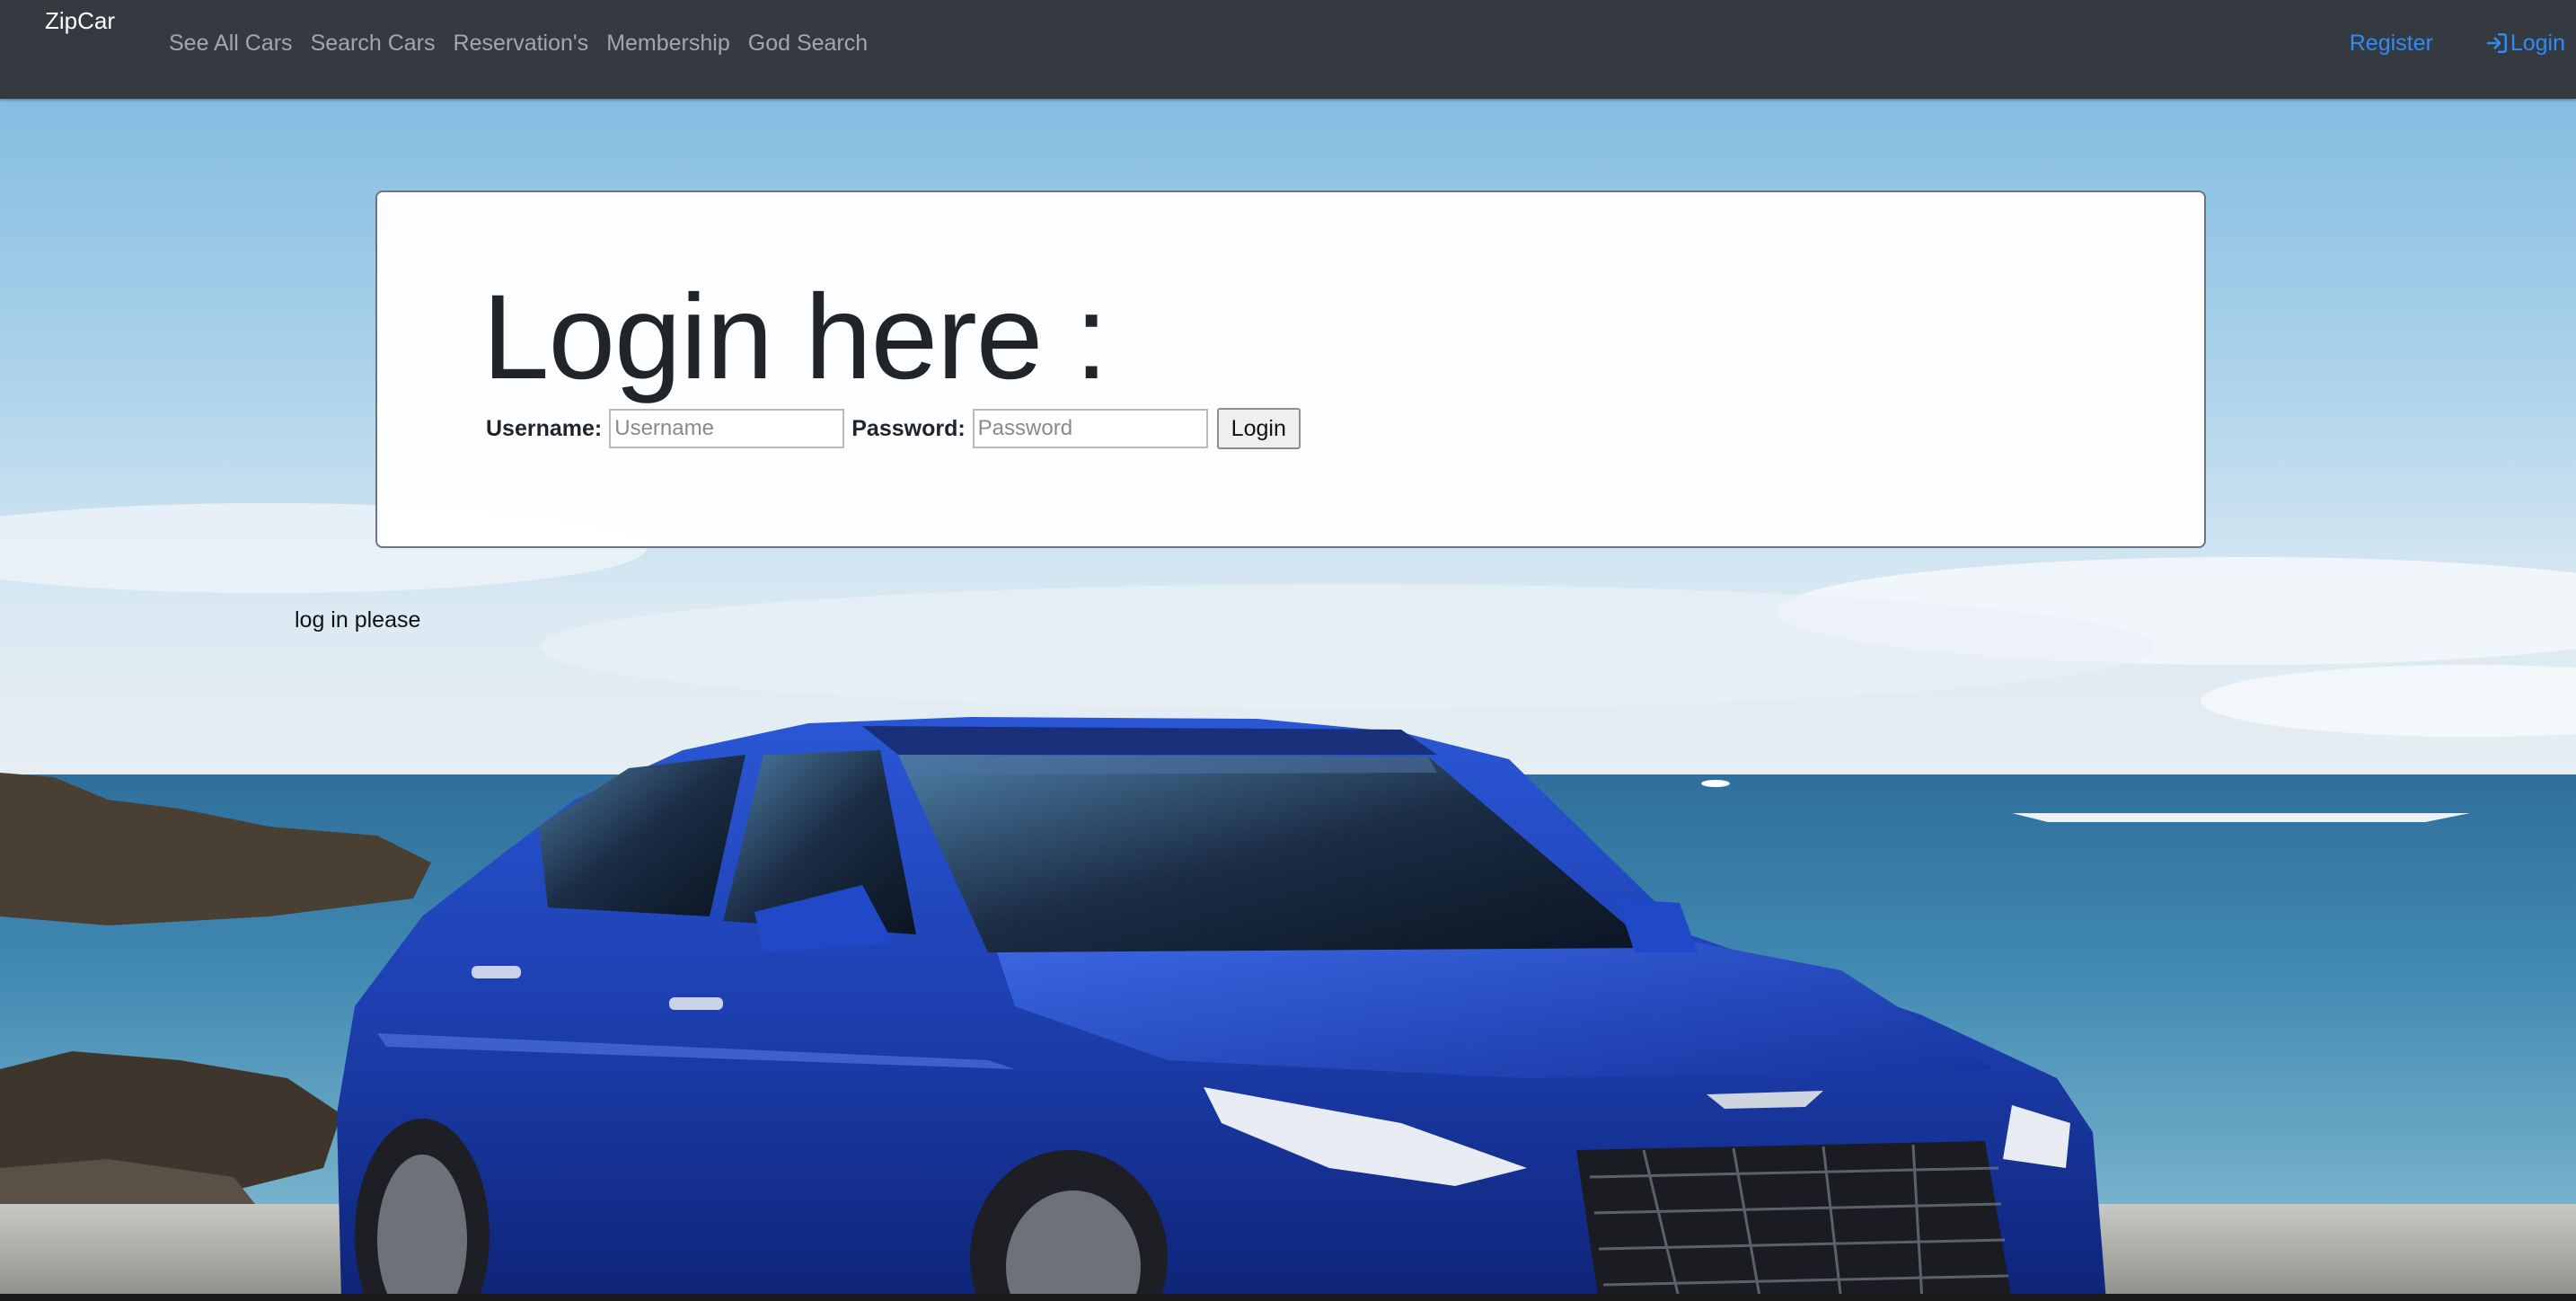 Image resolution: width=2576 pixels, height=1301 pixels. Describe the element at coordinates (544, 428) in the screenshot. I see `username-label: Username:` at that location.